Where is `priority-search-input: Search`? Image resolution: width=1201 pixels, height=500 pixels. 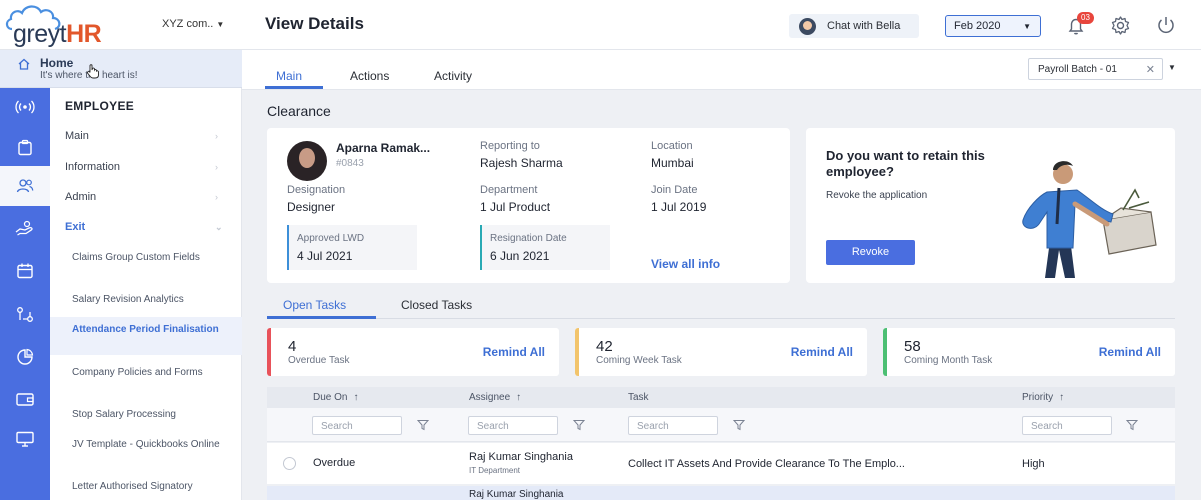 priority-search-input: Search is located at coordinates (1067, 425).